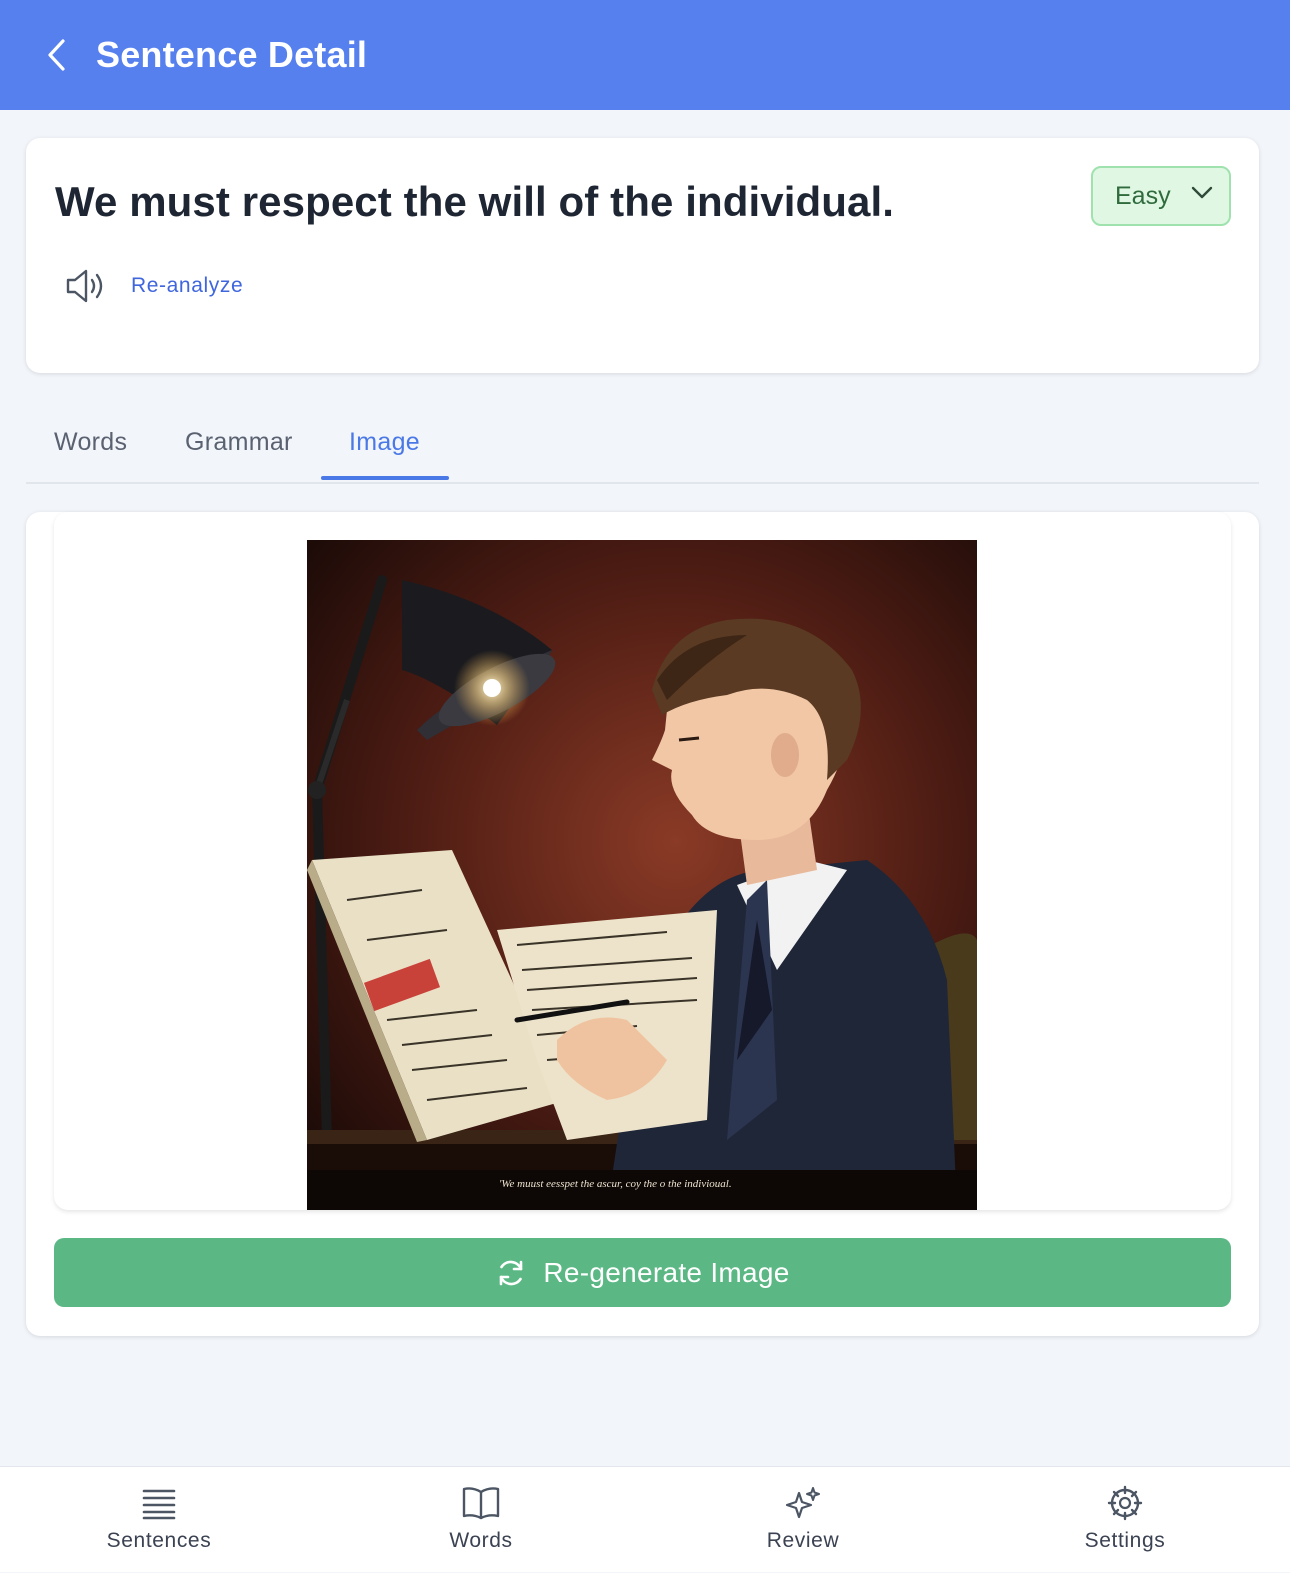 The image size is (1290, 1573). I want to click on reanalyze-link: Re-analyze, so click(187, 286).